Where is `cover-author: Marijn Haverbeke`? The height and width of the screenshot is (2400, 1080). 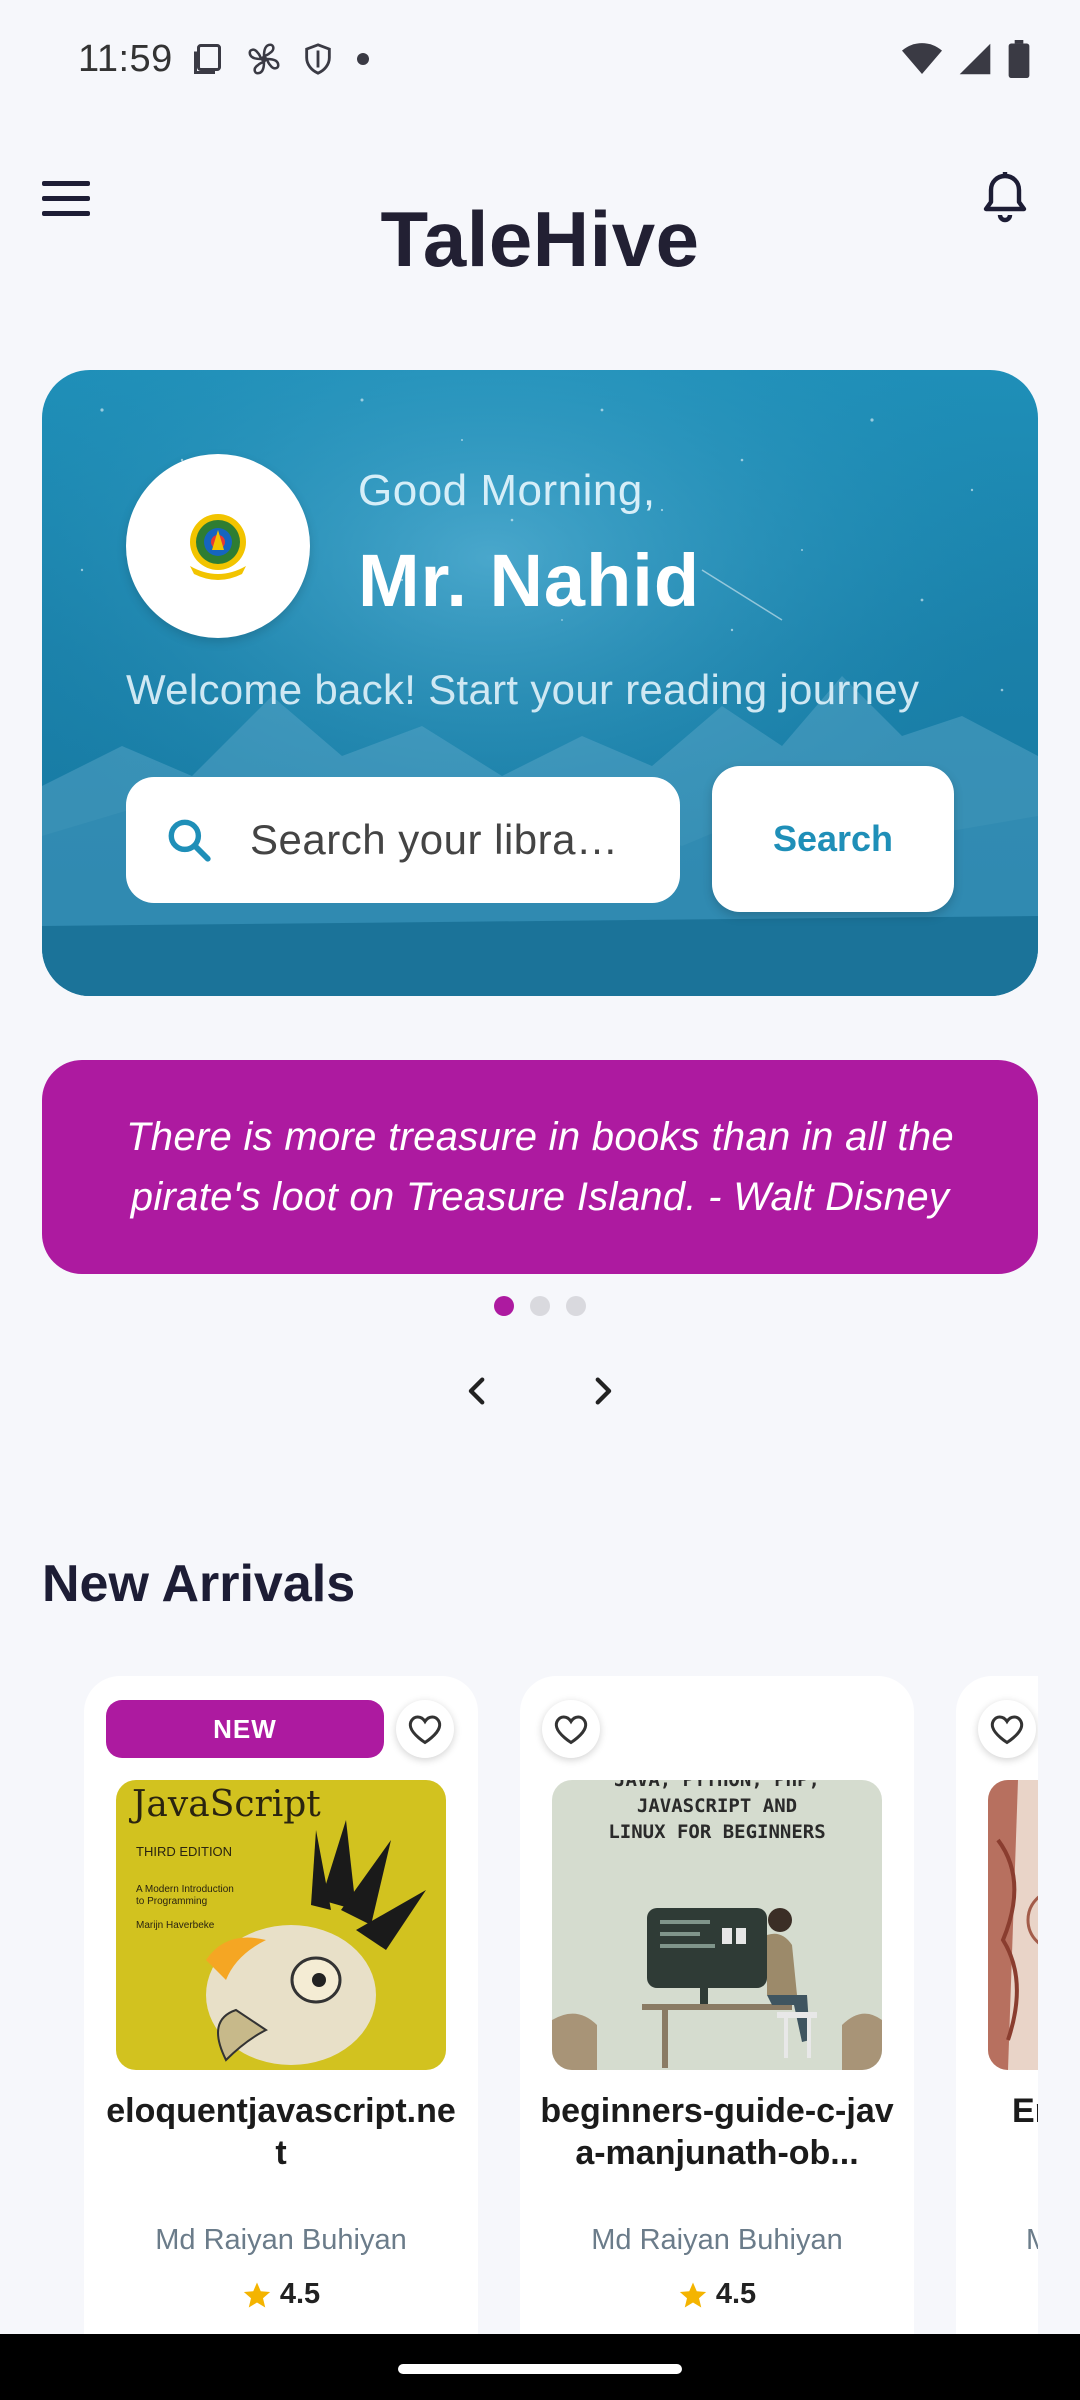
cover-author: Marijn Haverbeke is located at coordinates (175, 1925).